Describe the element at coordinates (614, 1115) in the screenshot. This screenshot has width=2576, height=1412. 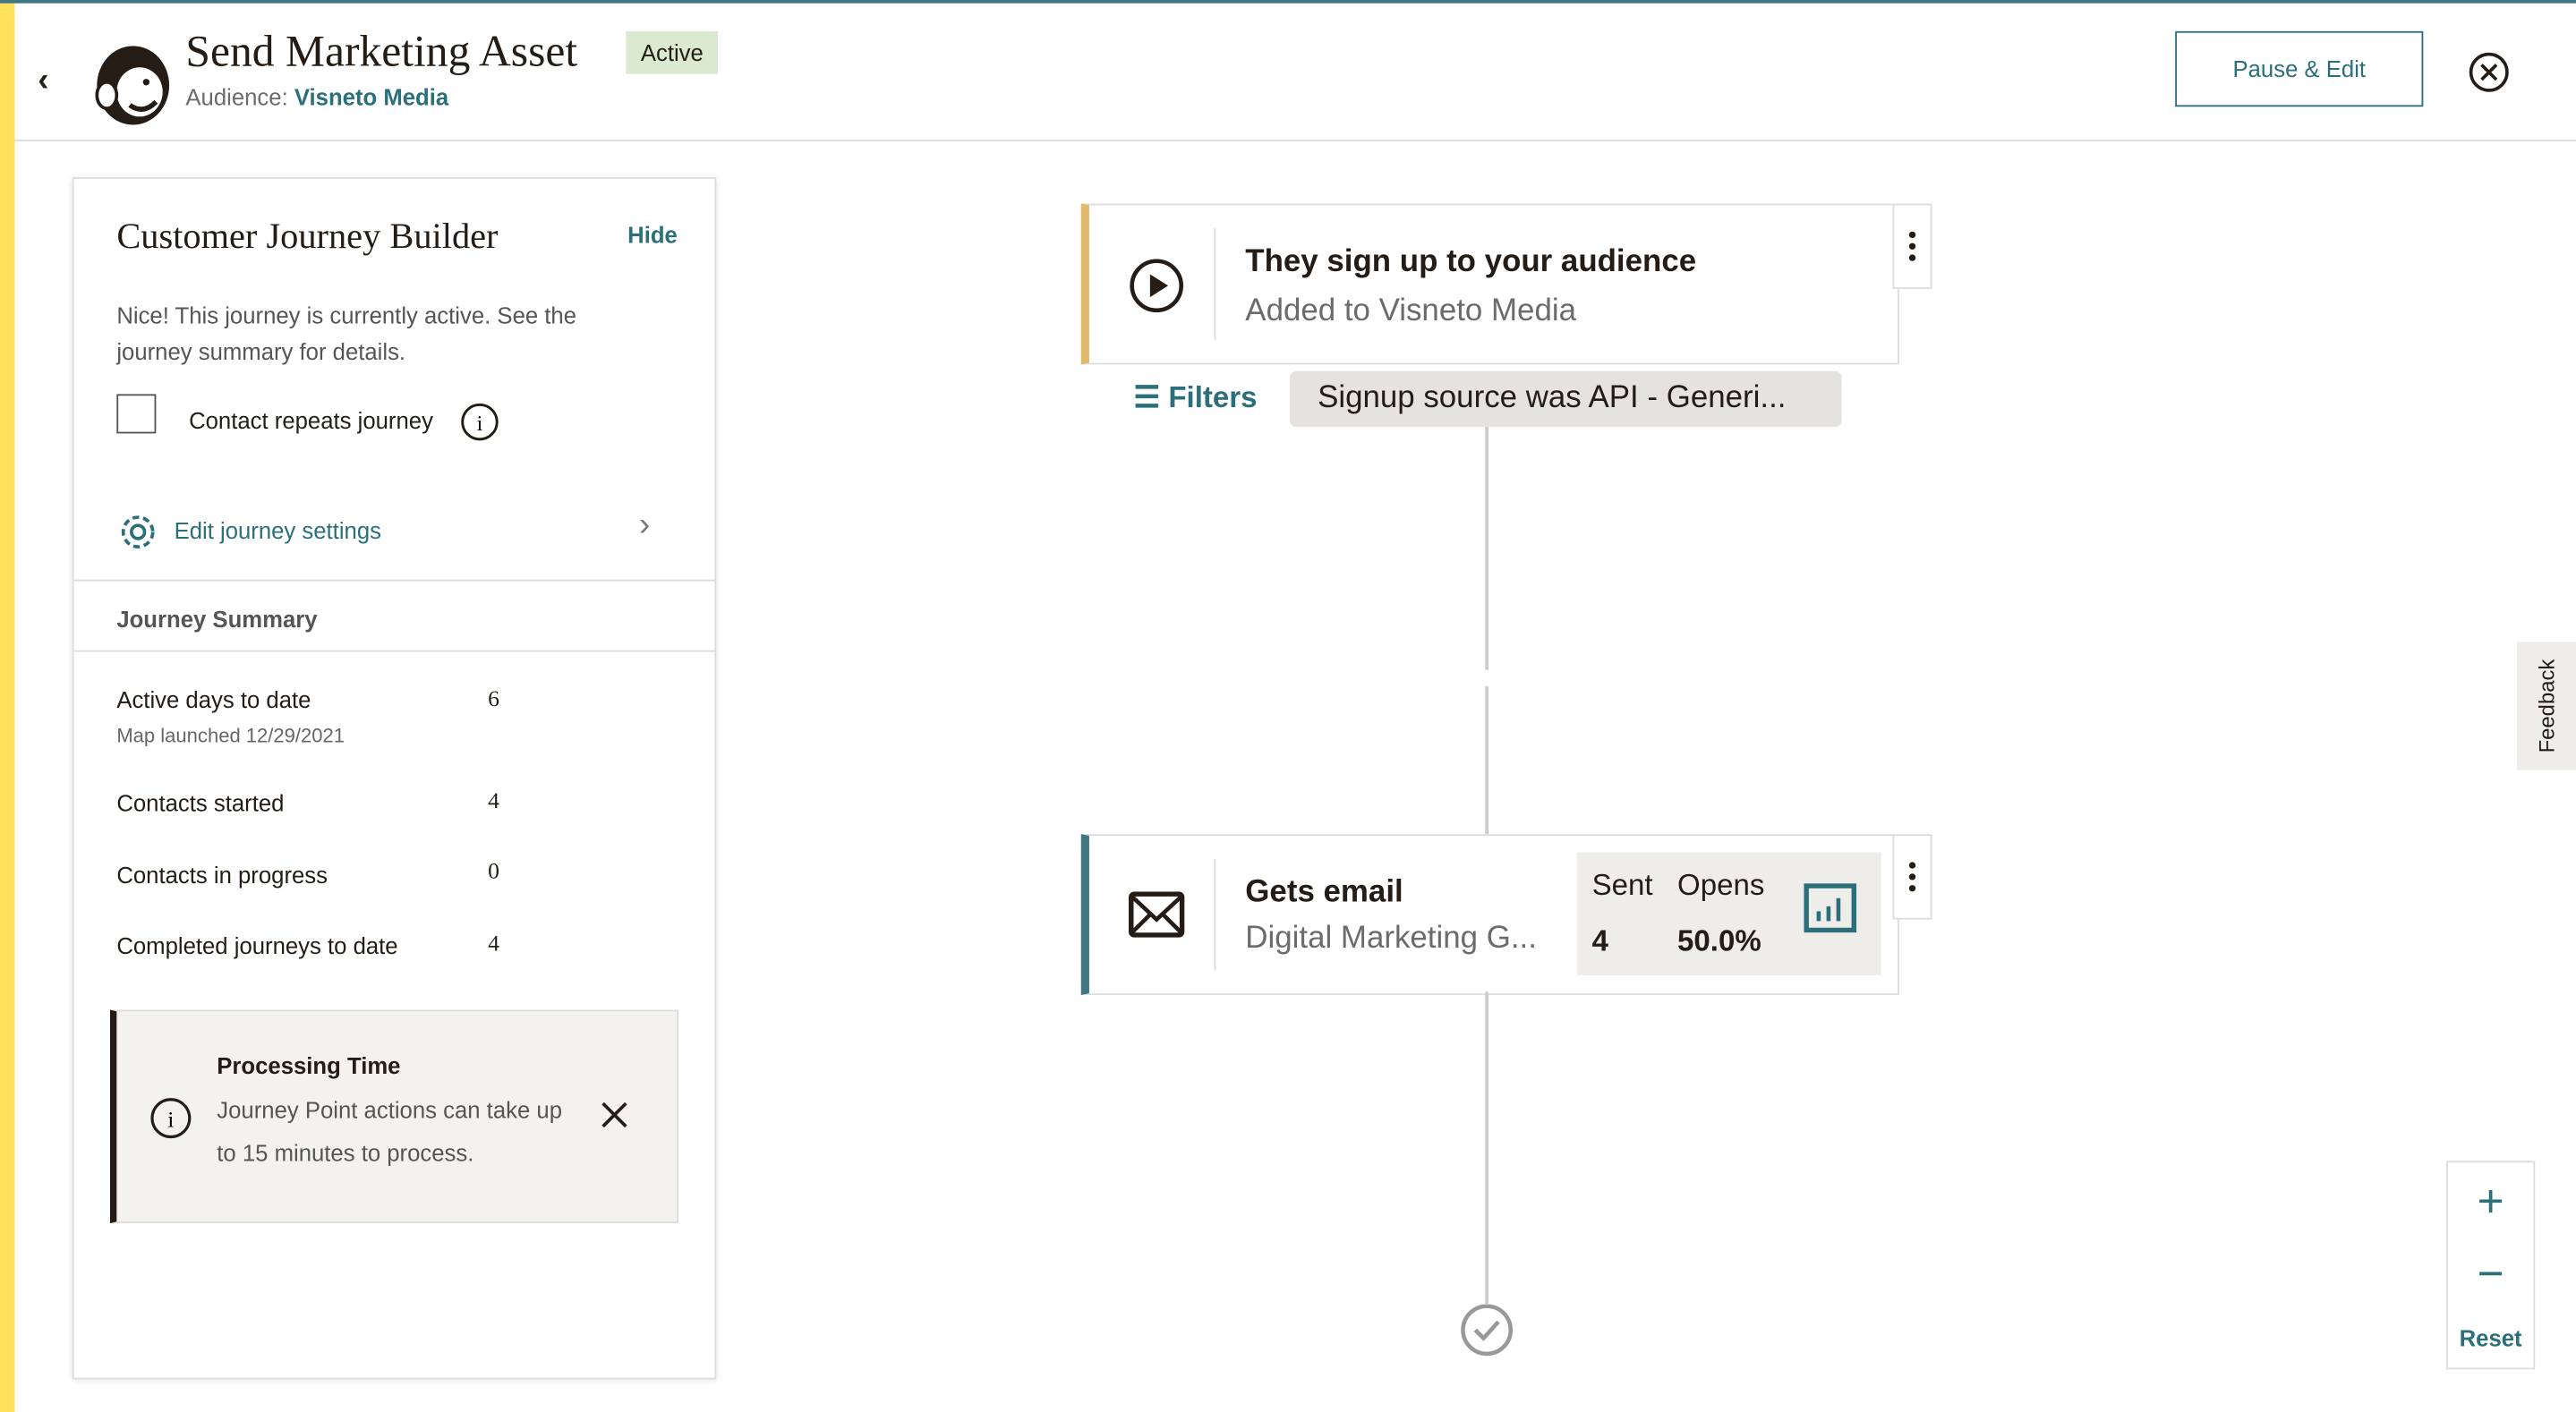
I see `close-icon` at that location.